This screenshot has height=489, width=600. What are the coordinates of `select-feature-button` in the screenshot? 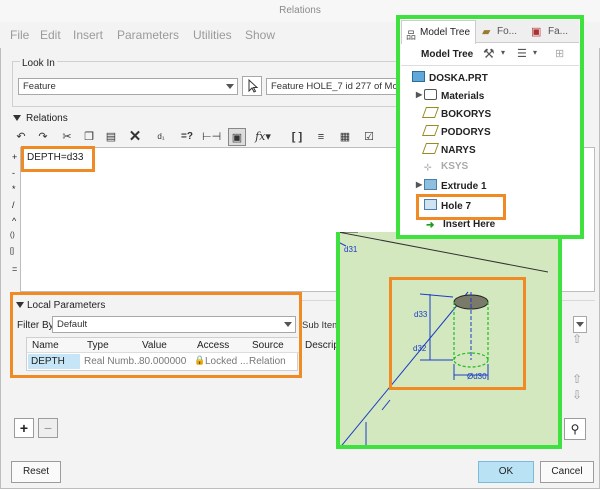 It's located at (252, 86).